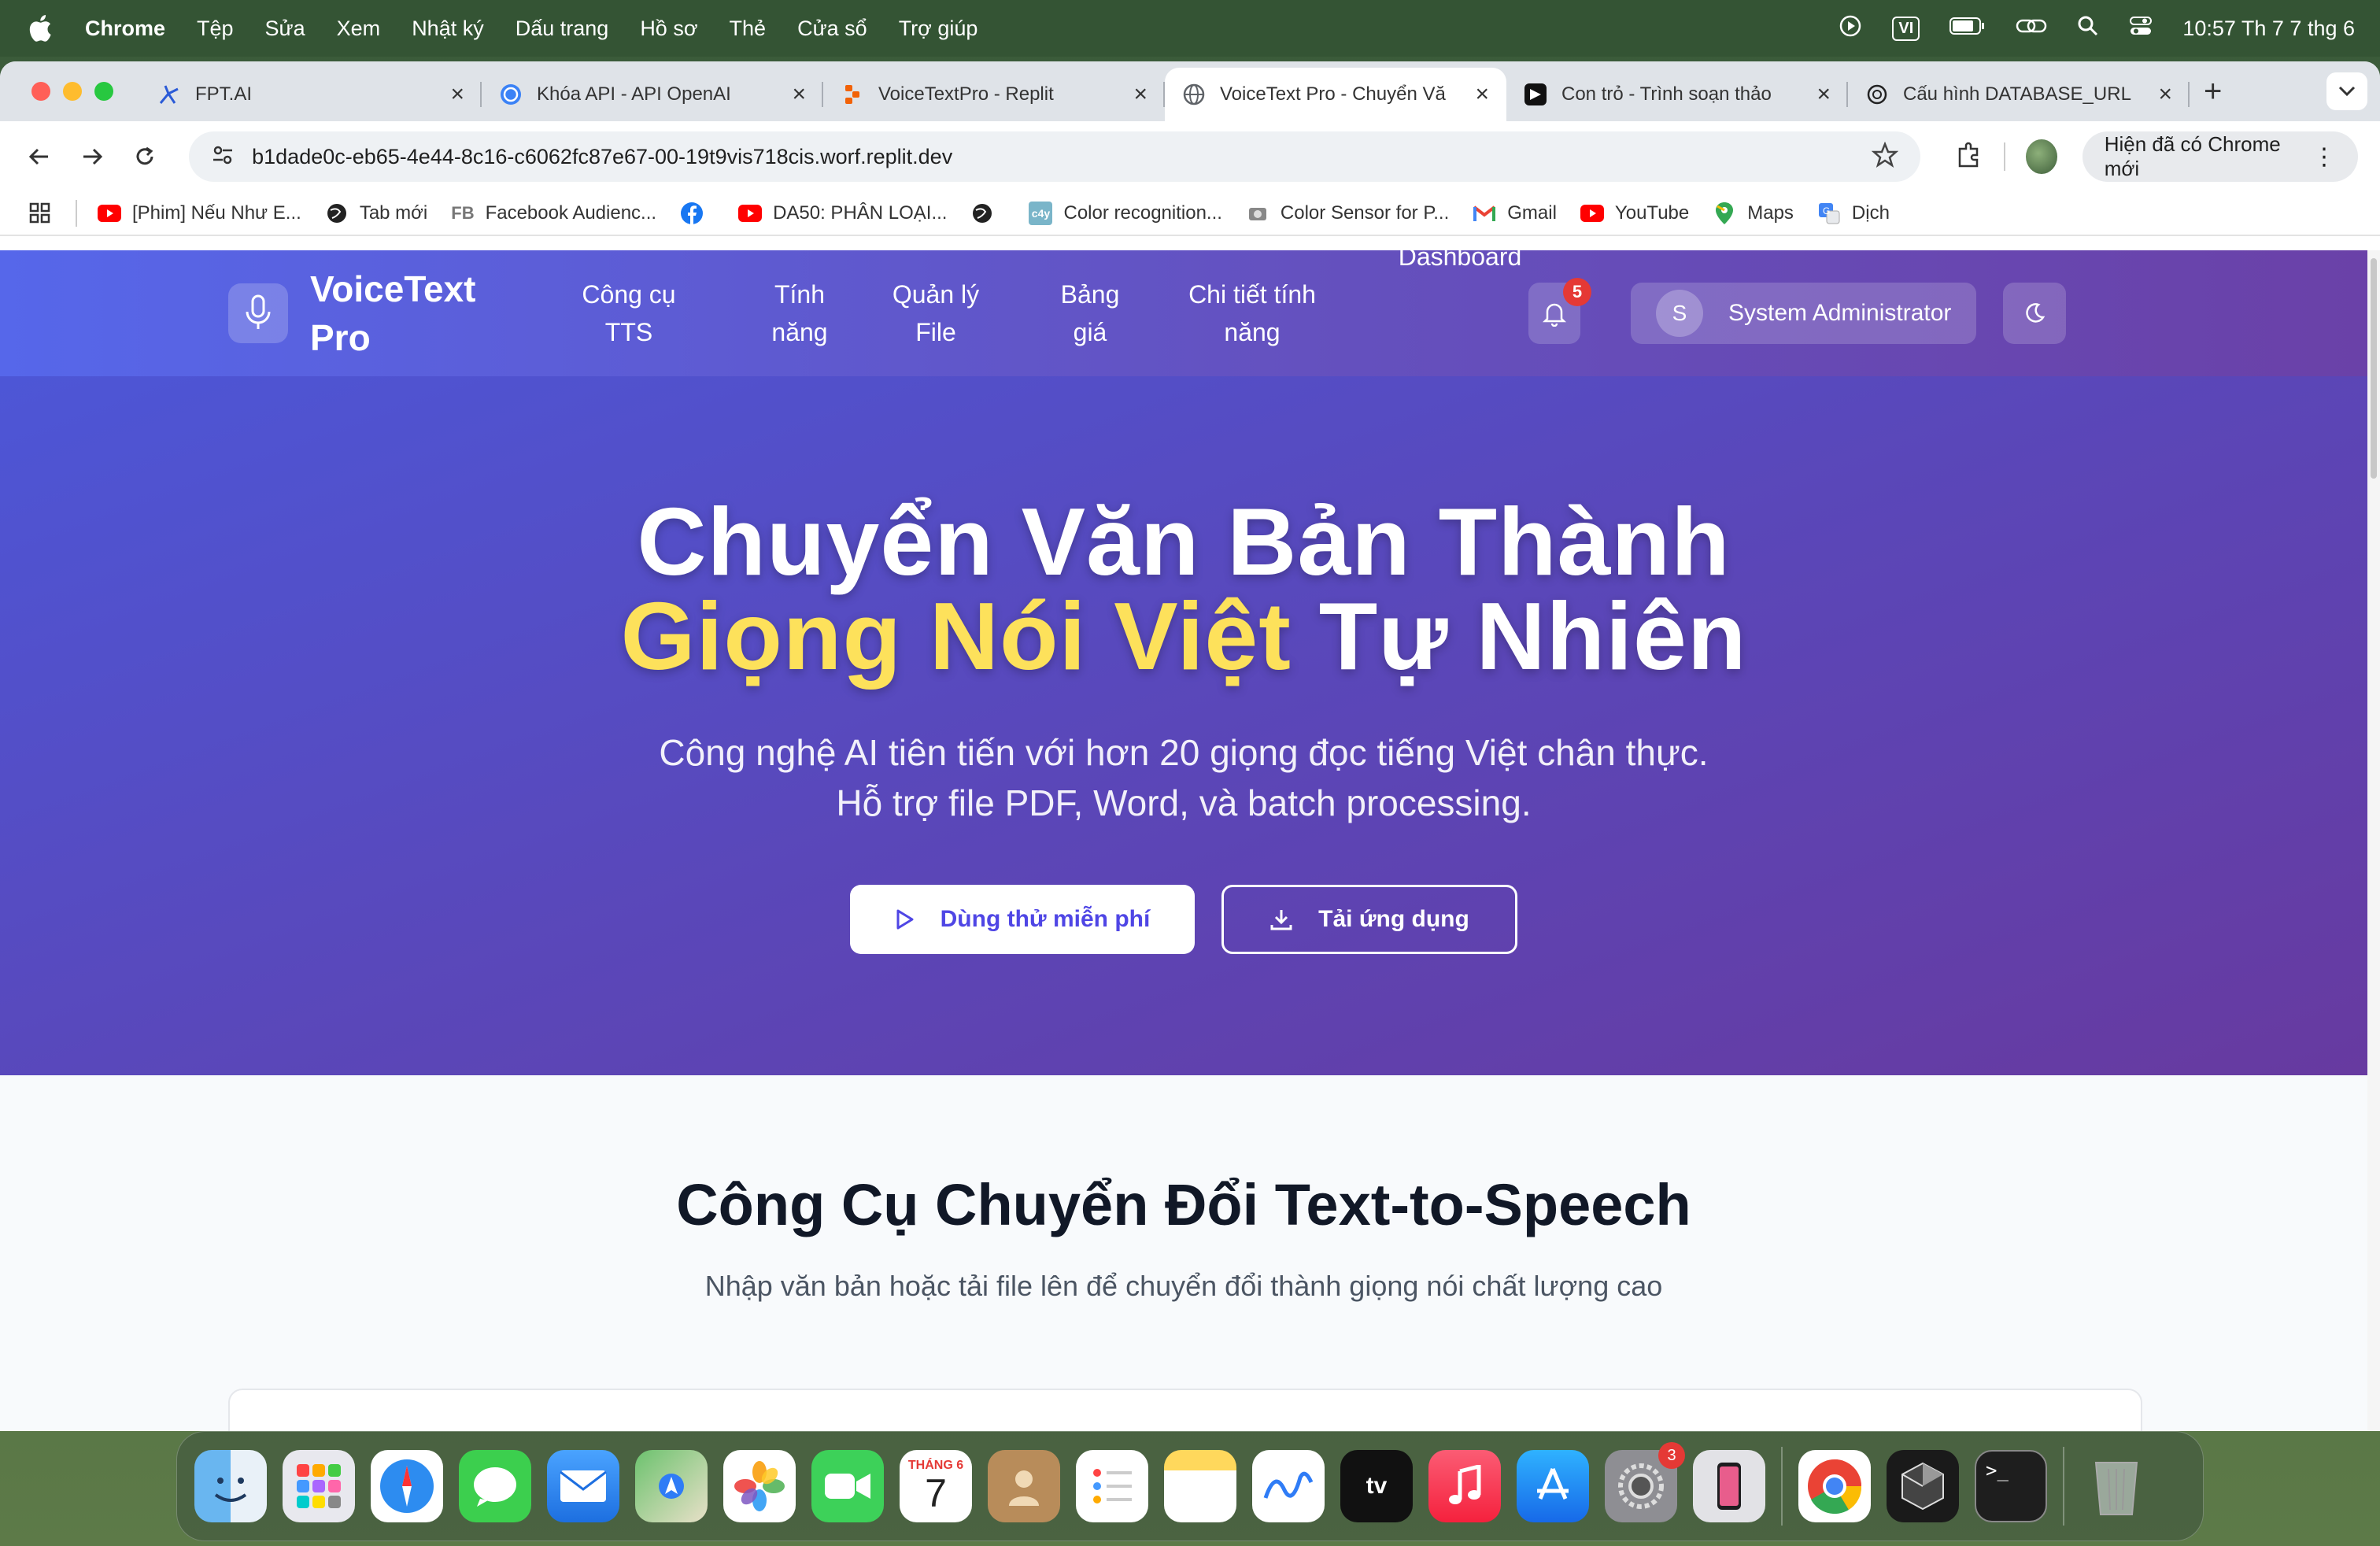  Describe the element at coordinates (72, 91) in the screenshot. I see `minimize-window-button` at that location.